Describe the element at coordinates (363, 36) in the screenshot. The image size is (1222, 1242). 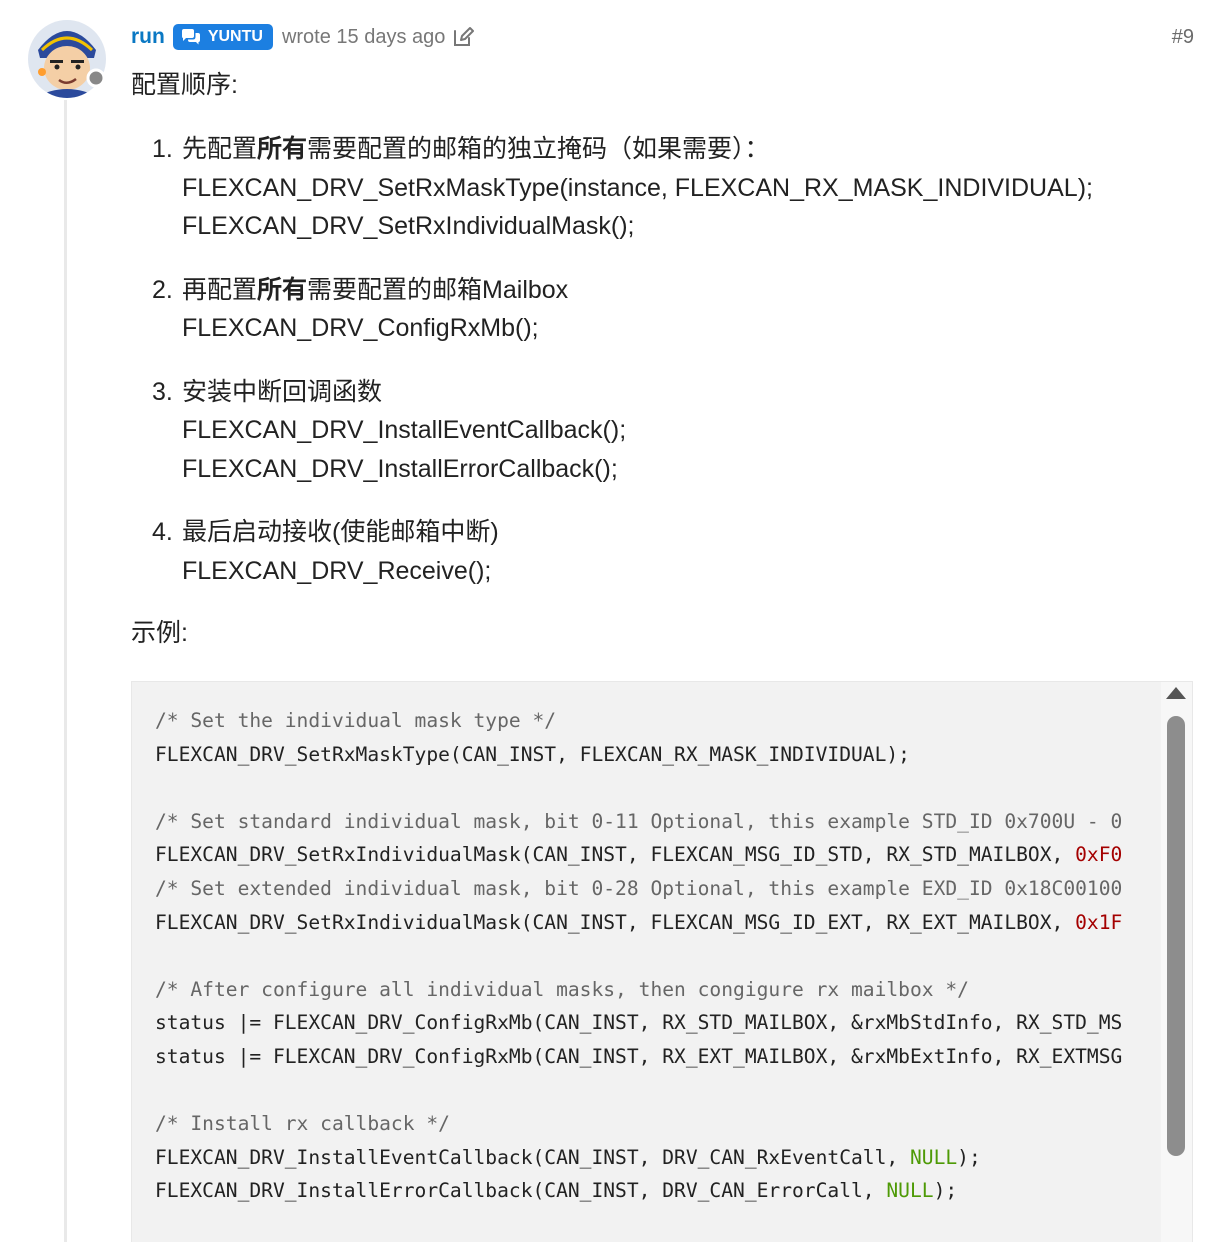
I see `post-date: wrote 15 days ago` at that location.